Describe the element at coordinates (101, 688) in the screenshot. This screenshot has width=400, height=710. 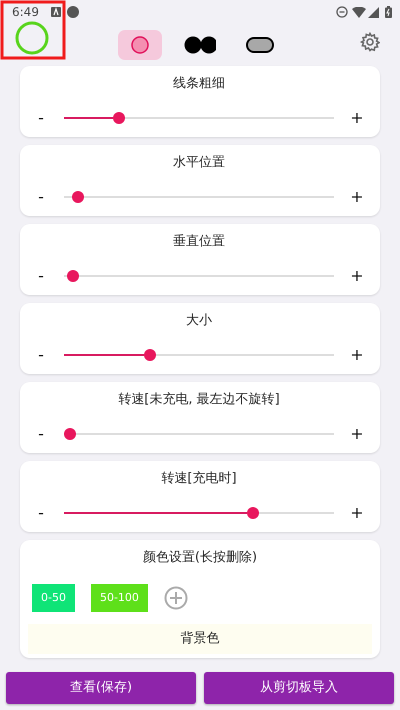
I see `action-button: 查看(保存)` at that location.